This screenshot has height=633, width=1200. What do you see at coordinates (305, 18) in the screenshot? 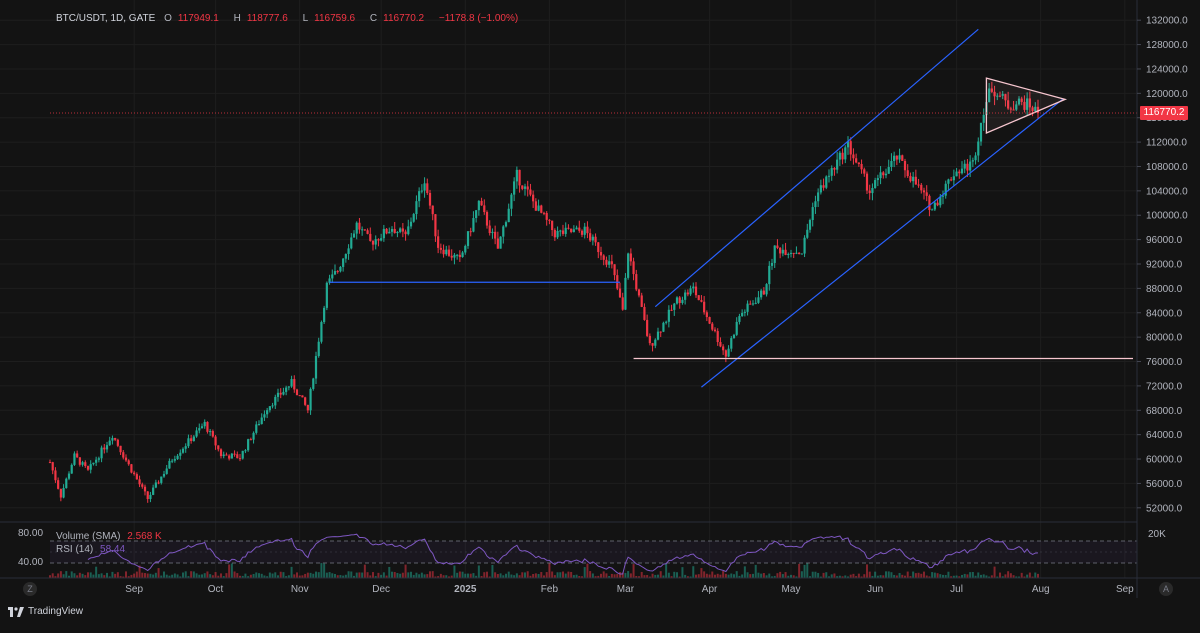
I see `low-label: L` at bounding box center [305, 18].